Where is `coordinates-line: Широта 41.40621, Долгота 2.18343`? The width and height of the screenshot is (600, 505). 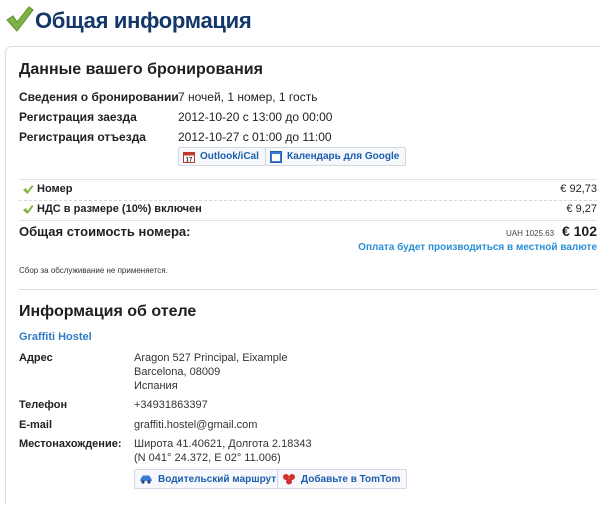
coordinates-line: Широта 41.40621, Долгота 2.18343 is located at coordinates (223, 444).